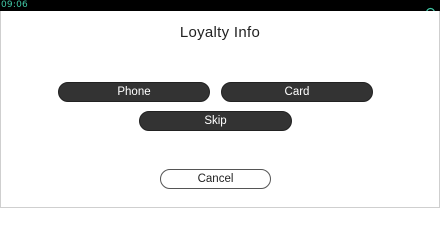 The image size is (440, 240). What do you see at coordinates (220, 32) in the screenshot?
I see `page-title: Loyalty Info` at bounding box center [220, 32].